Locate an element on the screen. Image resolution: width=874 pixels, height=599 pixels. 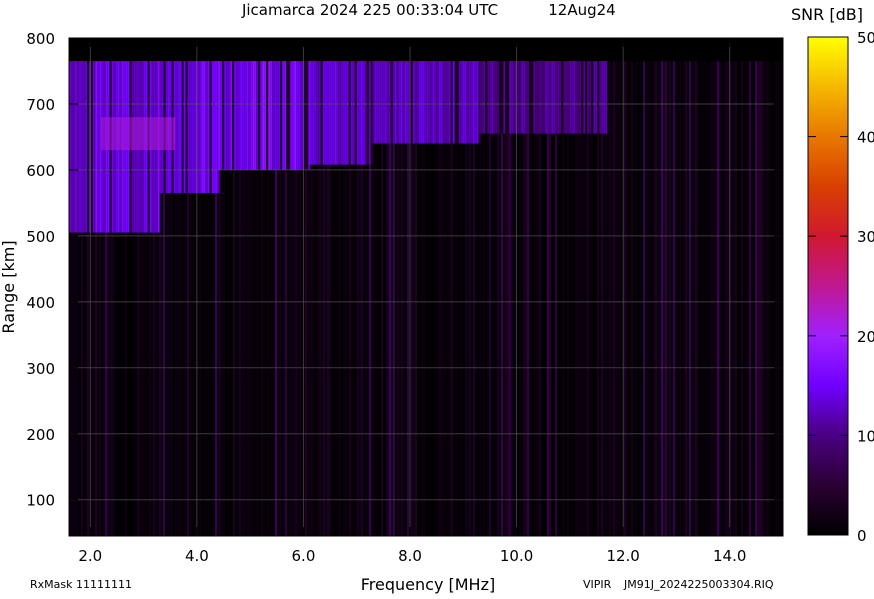
x-tick-label: 8.0 is located at coordinates (410, 556).